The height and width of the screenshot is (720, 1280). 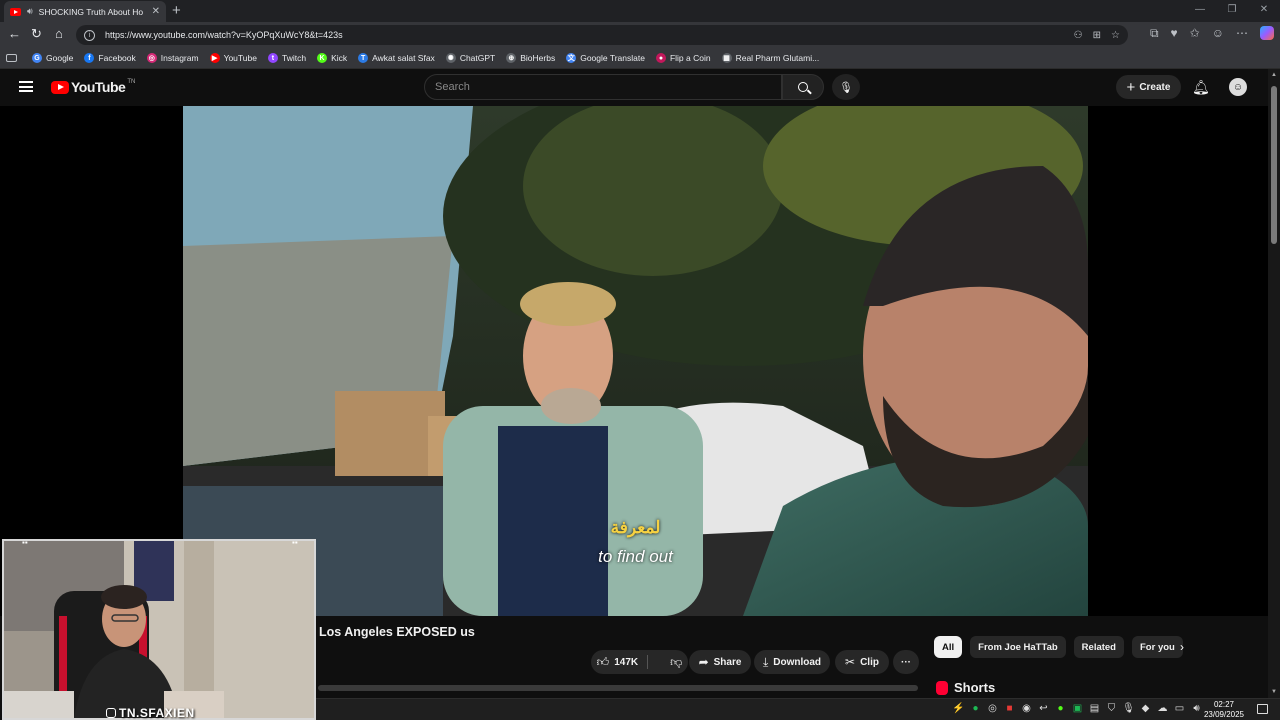 I want to click on shorts-label: Shorts, so click(x=975, y=687).